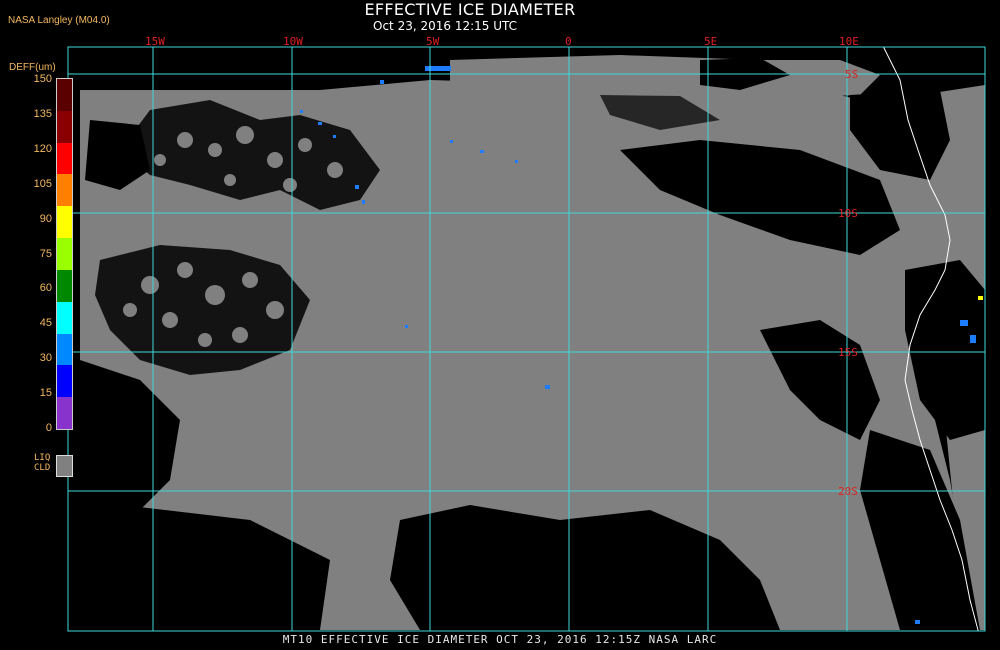 This screenshot has width=1000, height=650. What do you see at coordinates (42, 463) in the screenshot?
I see `liquid-cloud-legend-label: LIQ CLD` at bounding box center [42, 463].